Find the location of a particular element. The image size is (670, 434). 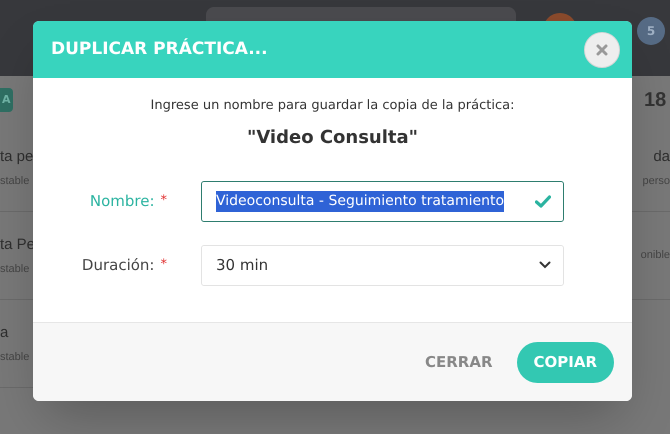

counter: 18 is located at coordinates (654, 100).